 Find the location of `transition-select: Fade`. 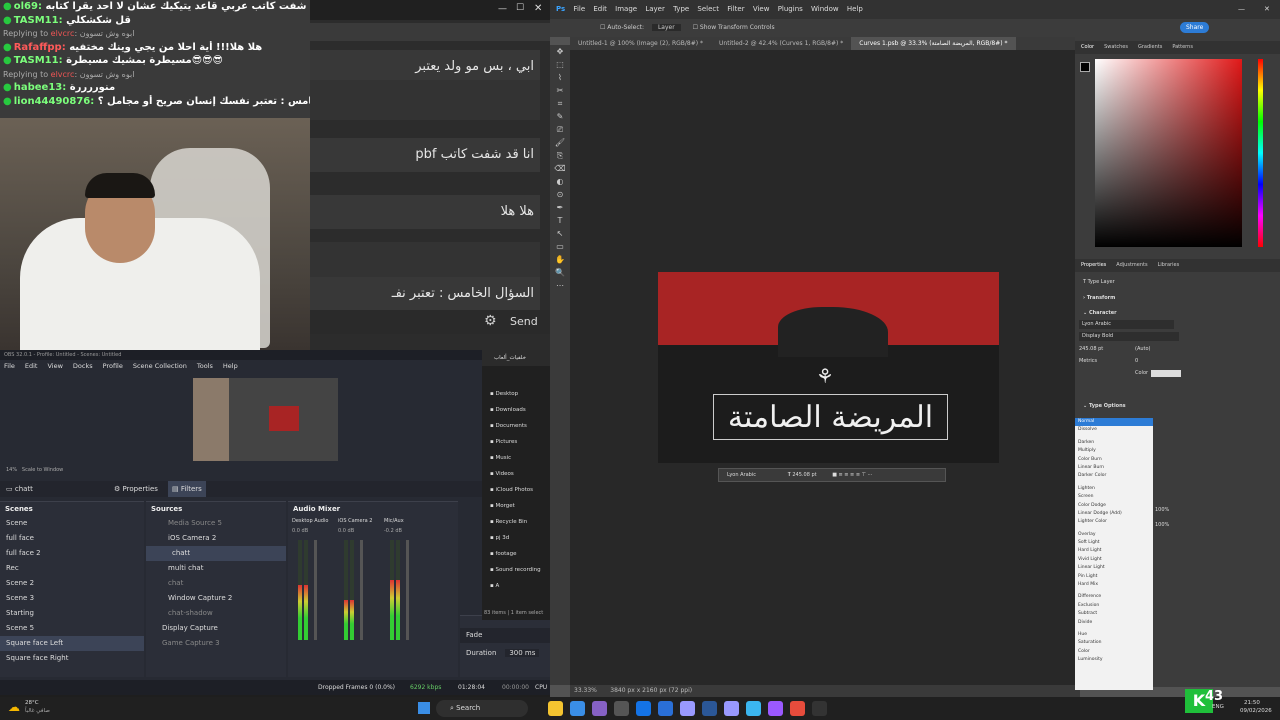

transition-select: Fade is located at coordinates (505, 635).